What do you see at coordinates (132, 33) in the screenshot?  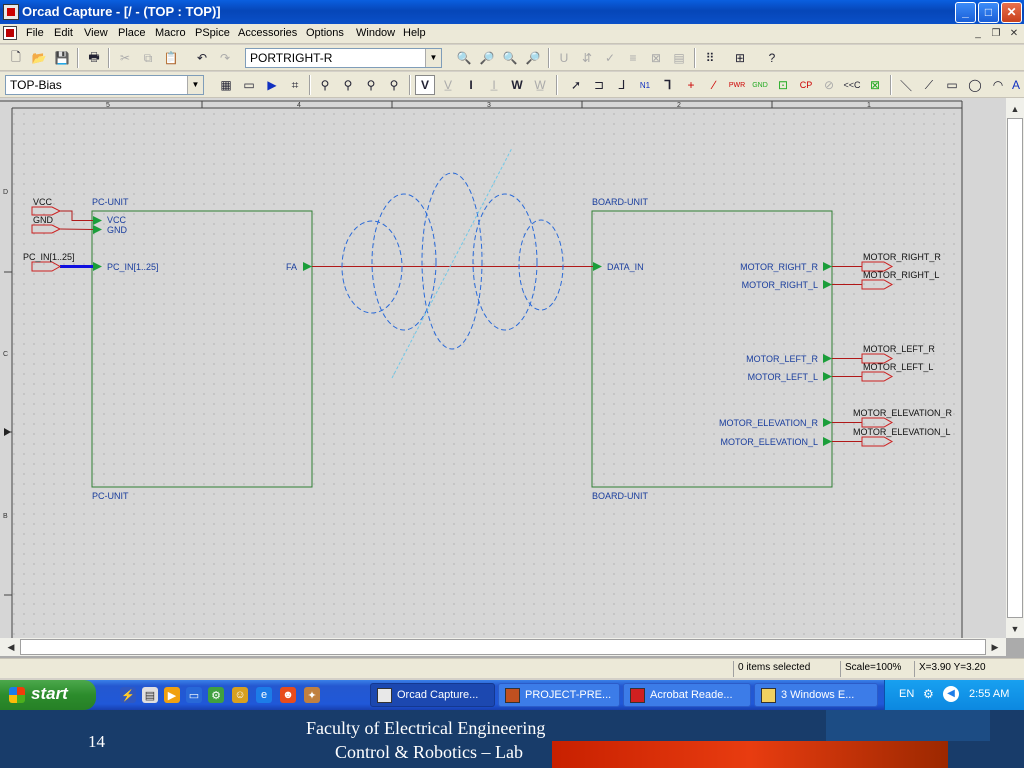 I see `menu-place: Place` at bounding box center [132, 33].